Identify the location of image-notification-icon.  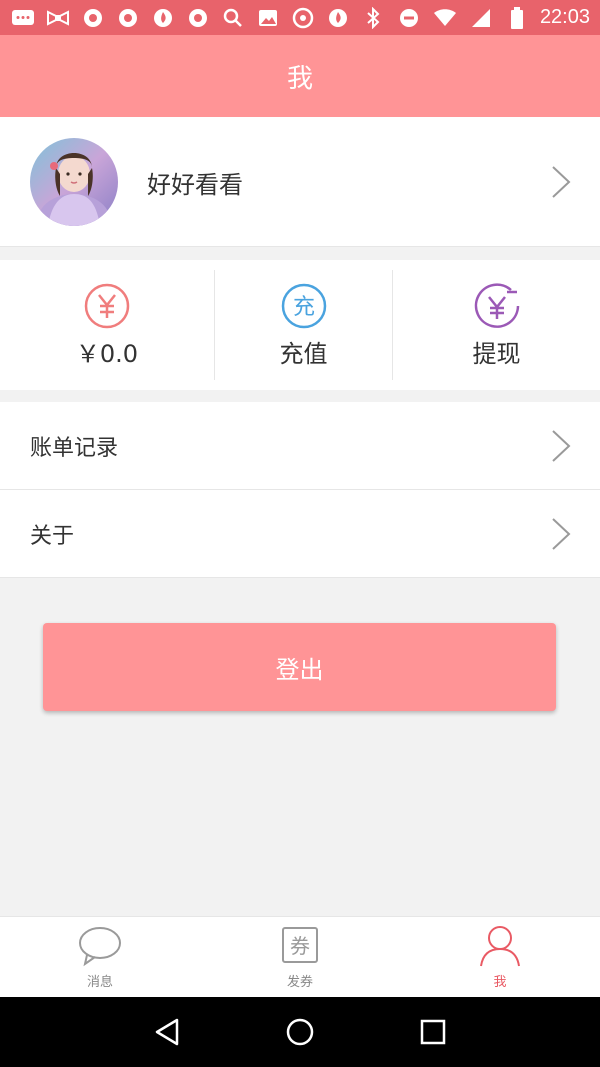
(268, 18).